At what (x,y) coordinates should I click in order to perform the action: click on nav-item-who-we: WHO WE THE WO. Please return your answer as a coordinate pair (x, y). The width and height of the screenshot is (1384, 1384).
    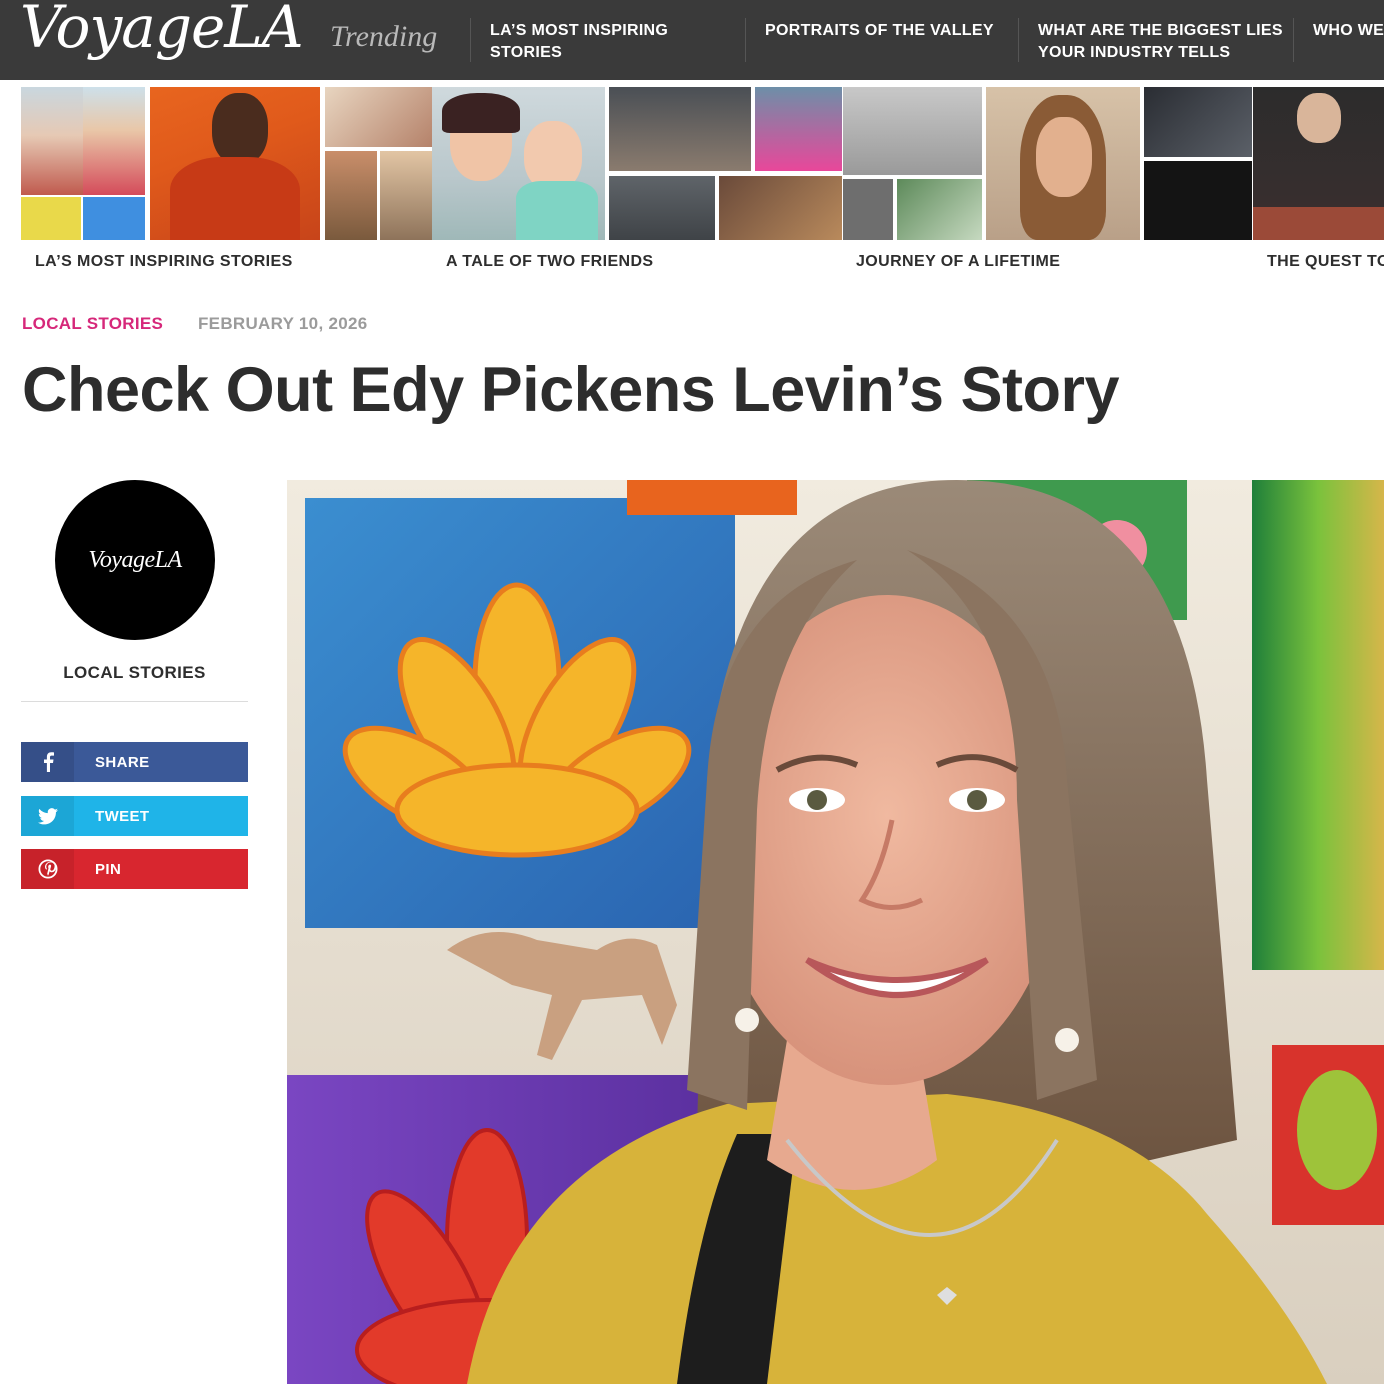
    Looking at the image, I should click on (1348, 31).